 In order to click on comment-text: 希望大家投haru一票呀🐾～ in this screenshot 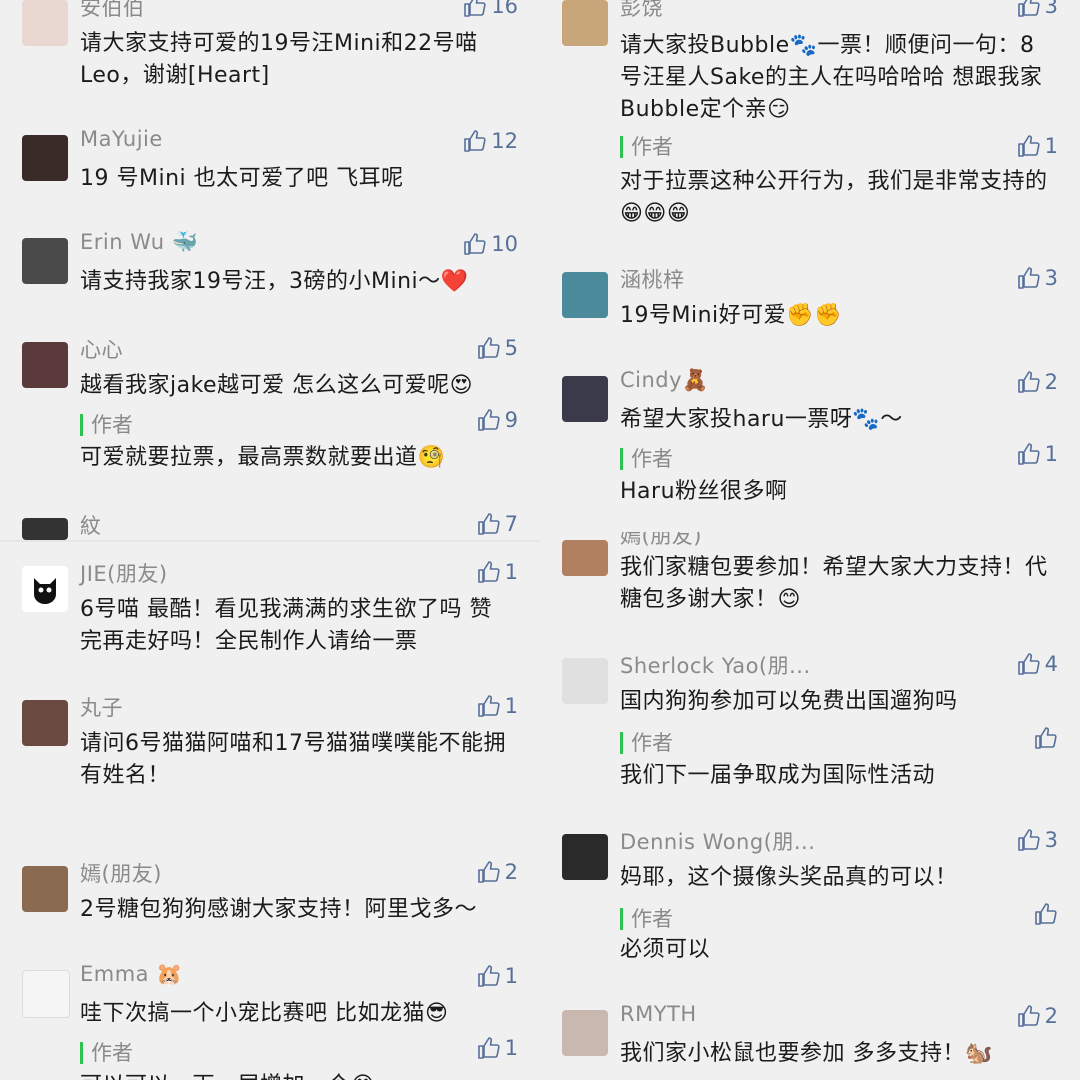, I will do `click(761, 419)`.